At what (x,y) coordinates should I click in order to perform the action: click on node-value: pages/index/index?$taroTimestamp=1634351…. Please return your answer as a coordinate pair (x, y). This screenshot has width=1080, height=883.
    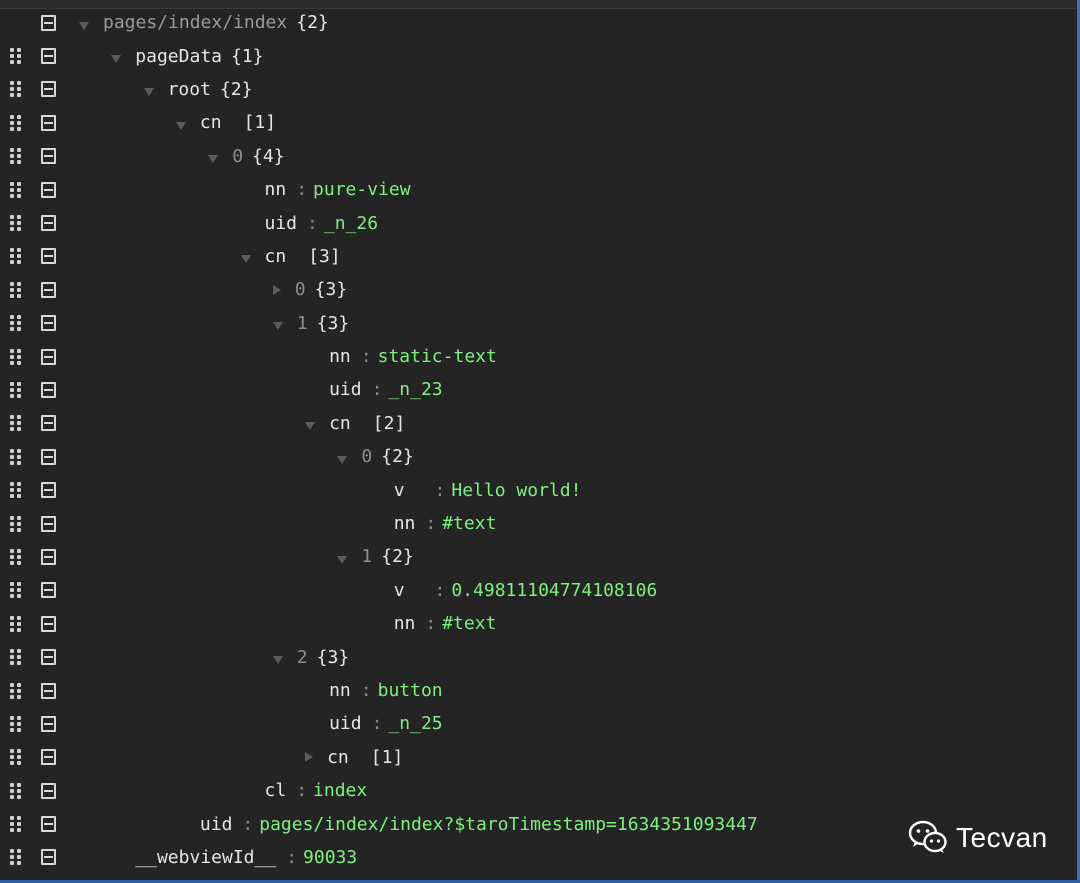
    Looking at the image, I should click on (508, 824).